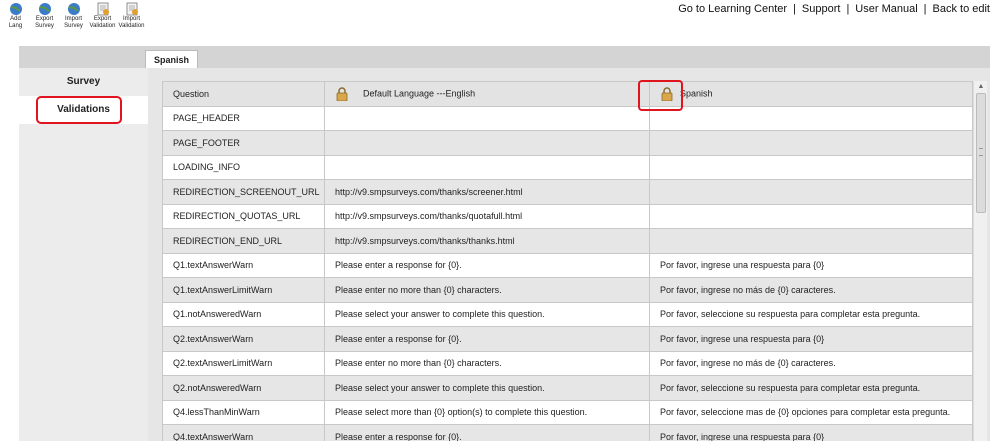 Image resolution: width=990 pixels, height=441 pixels. What do you see at coordinates (44, 22) in the screenshot?
I see `toolbar-label: Export Survey` at bounding box center [44, 22].